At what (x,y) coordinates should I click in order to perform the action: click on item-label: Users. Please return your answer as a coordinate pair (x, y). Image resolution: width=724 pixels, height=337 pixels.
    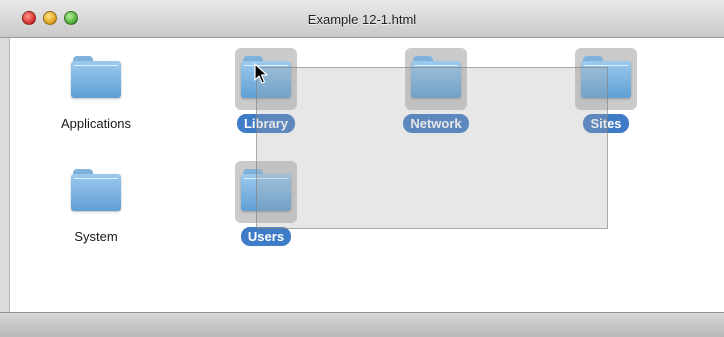
    Looking at the image, I should click on (266, 236).